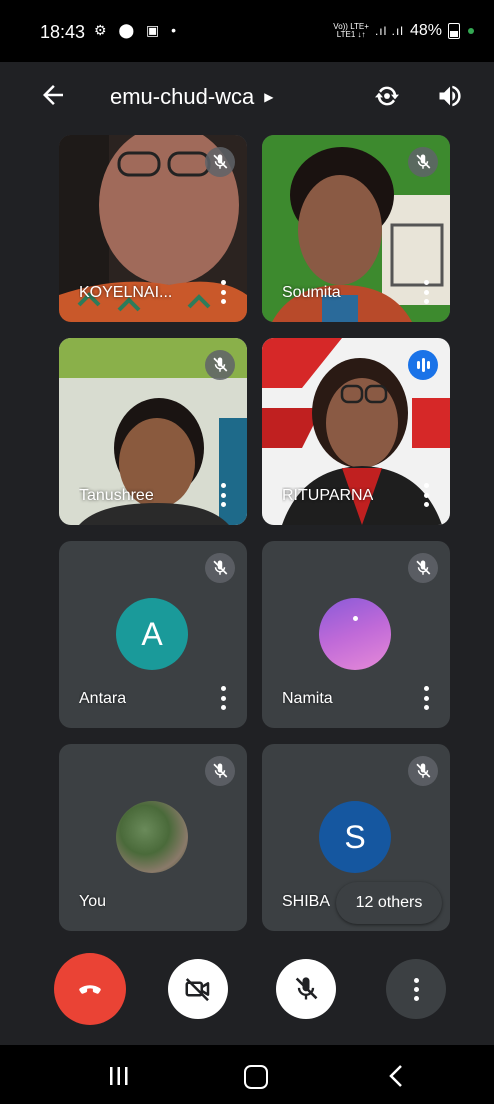 This screenshot has height=1104, width=494. Describe the element at coordinates (356, 228) in the screenshot. I see `participant-tile: Soumita` at that location.